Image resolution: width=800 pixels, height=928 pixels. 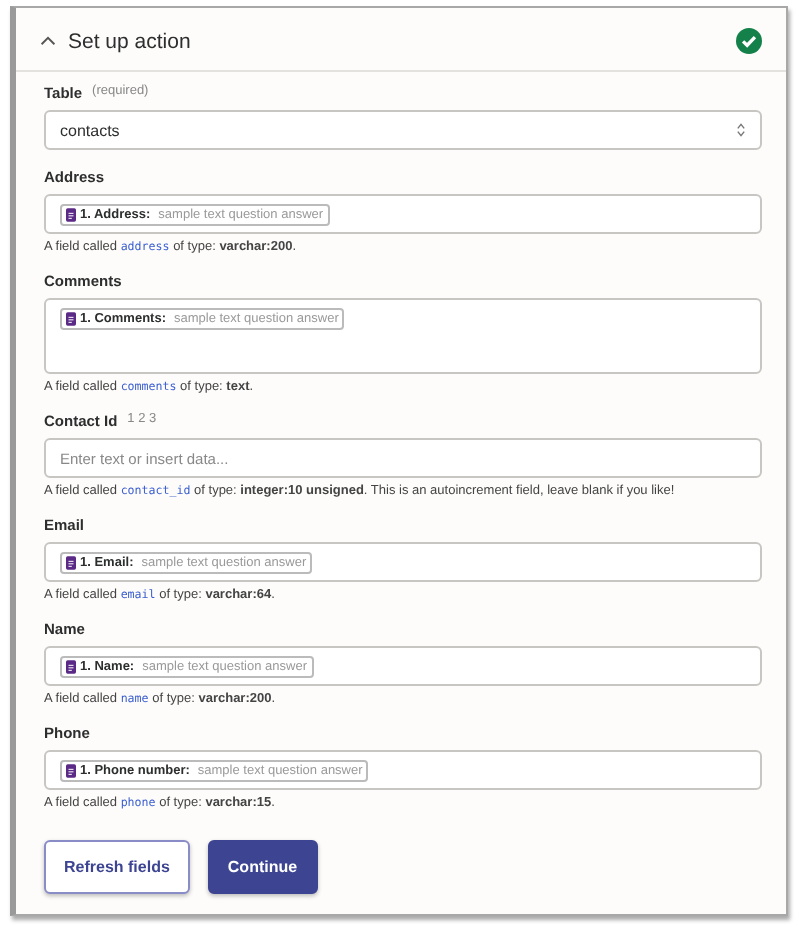 I want to click on section-title: Set up action, so click(x=130, y=41).